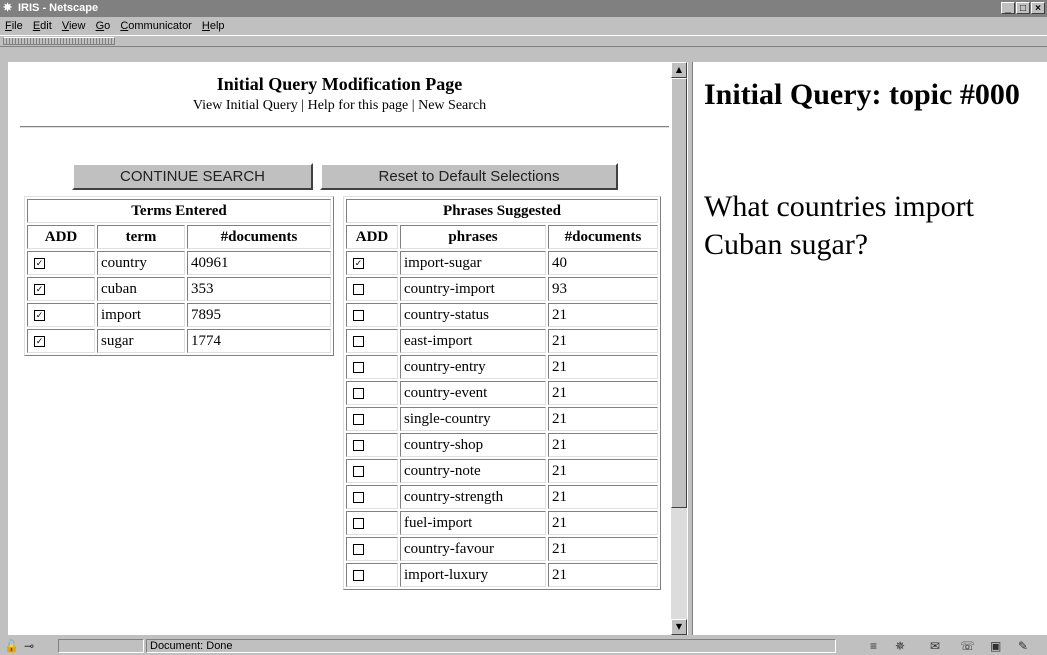 The width and height of the screenshot is (1047, 655). Describe the element at coordinates (42, 26) in the screenshot. I see `menu-edit: Edit` at that location.